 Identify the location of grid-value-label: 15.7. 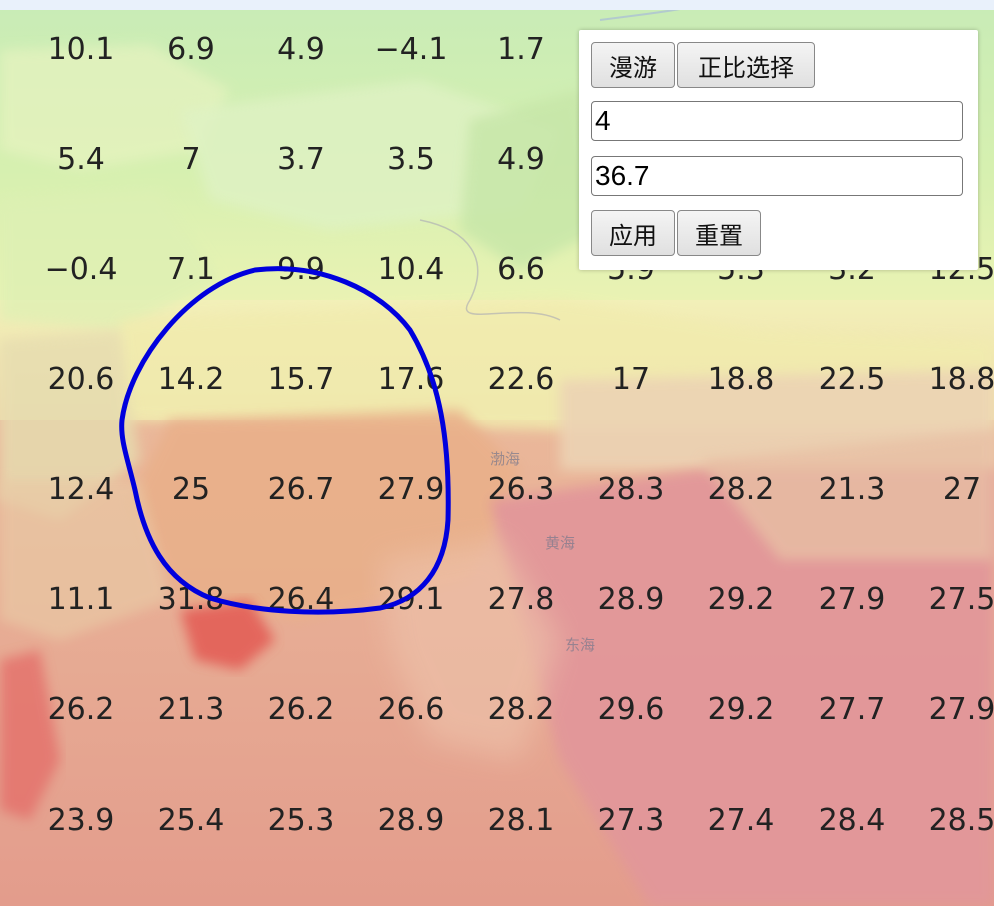
(301, 379).